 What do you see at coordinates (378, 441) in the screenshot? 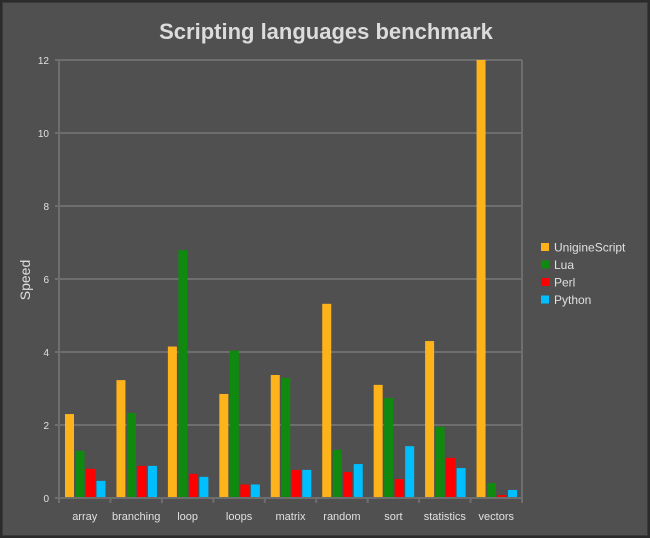
I see `bar-uniginescript-sort` at bounding box center [378, 441].